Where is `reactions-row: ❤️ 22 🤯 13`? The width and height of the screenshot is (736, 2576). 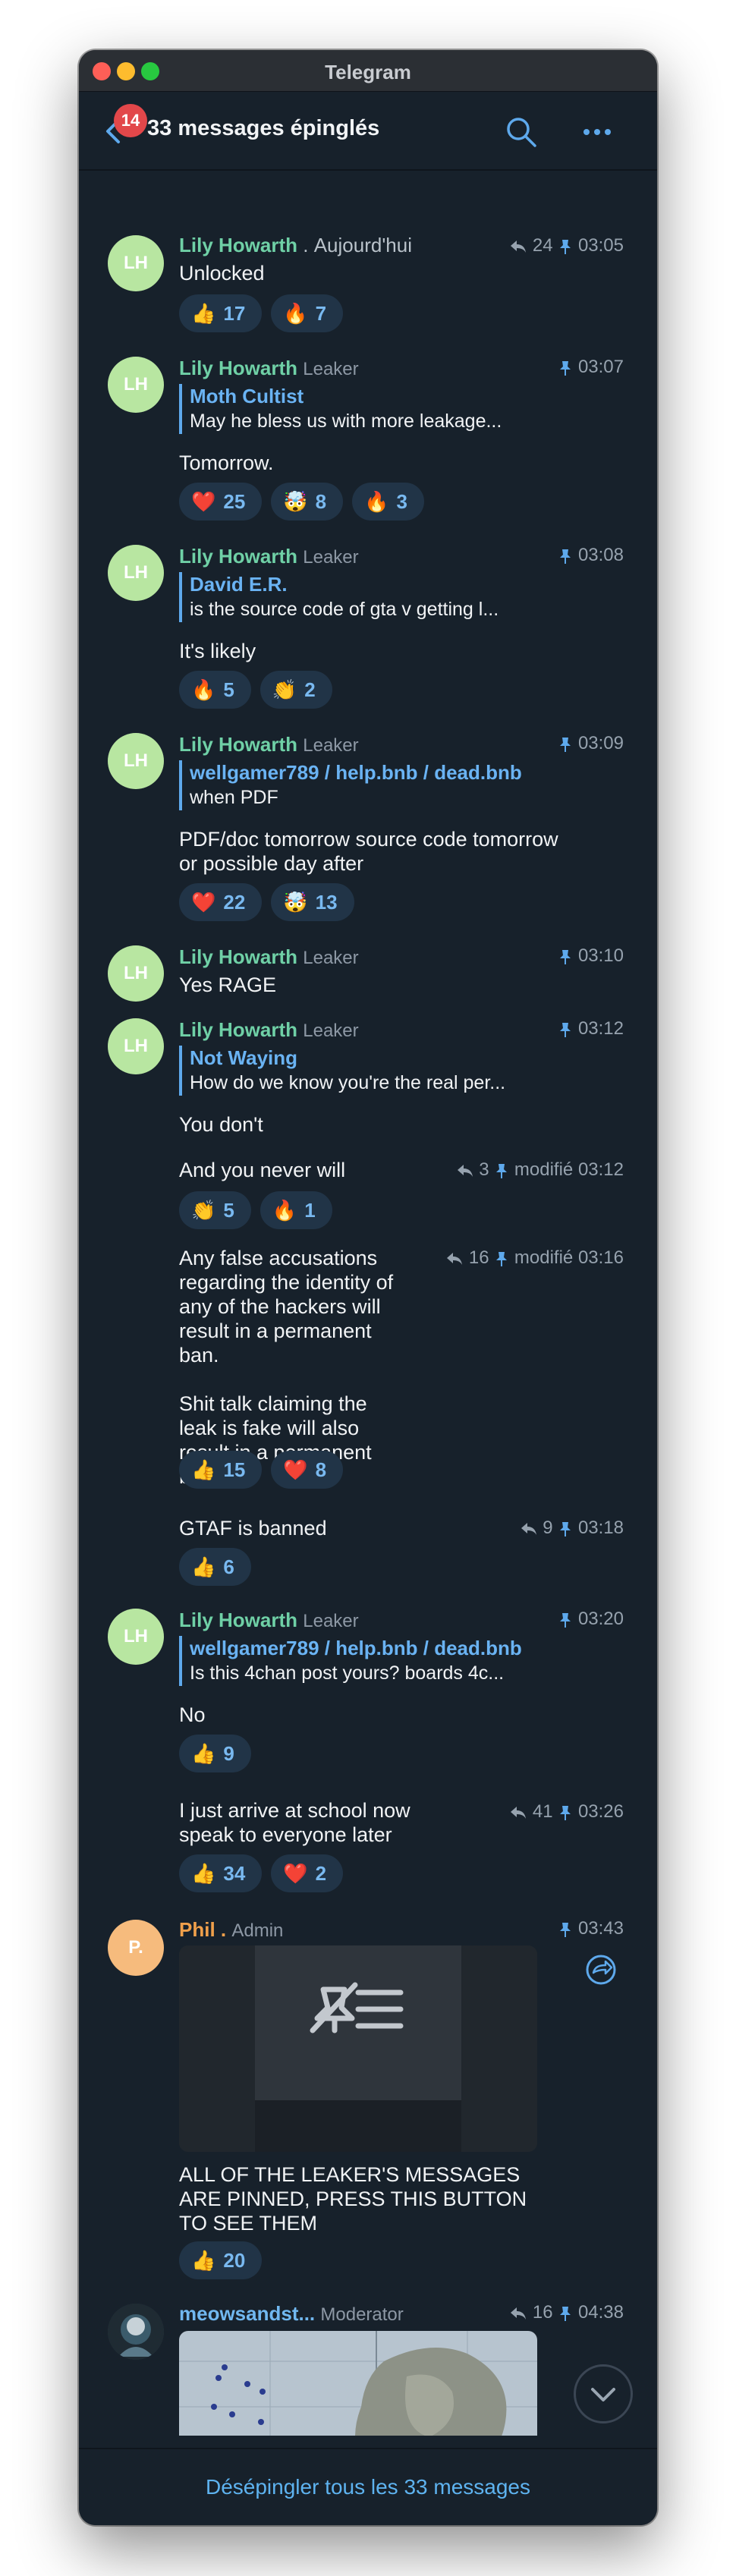 reactions-row: ❤️ 22 🤯 13 is located at coordinates (266, 902).